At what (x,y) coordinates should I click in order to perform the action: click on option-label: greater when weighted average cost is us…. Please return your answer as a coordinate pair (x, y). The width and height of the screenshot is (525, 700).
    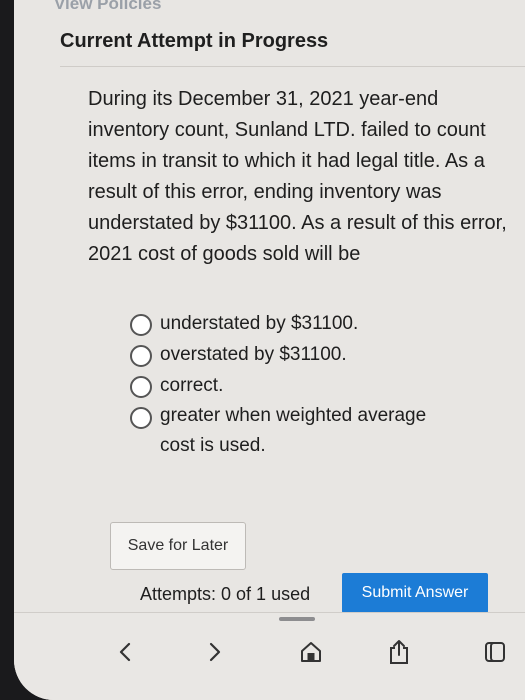
    Looking at the image, I should click on (293, 430).